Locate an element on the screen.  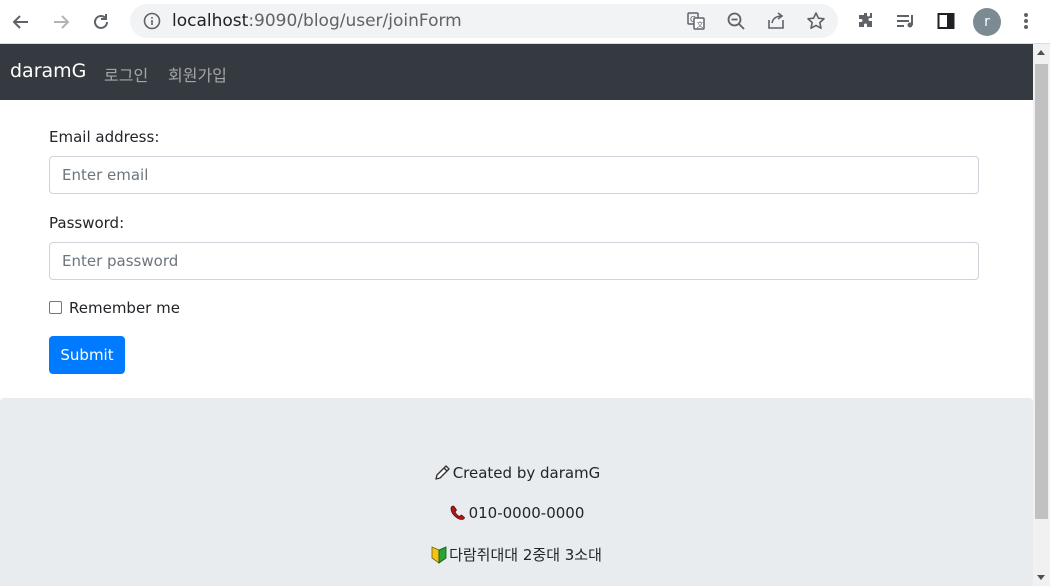
pencil-icon is located at coordinates (442, 472).